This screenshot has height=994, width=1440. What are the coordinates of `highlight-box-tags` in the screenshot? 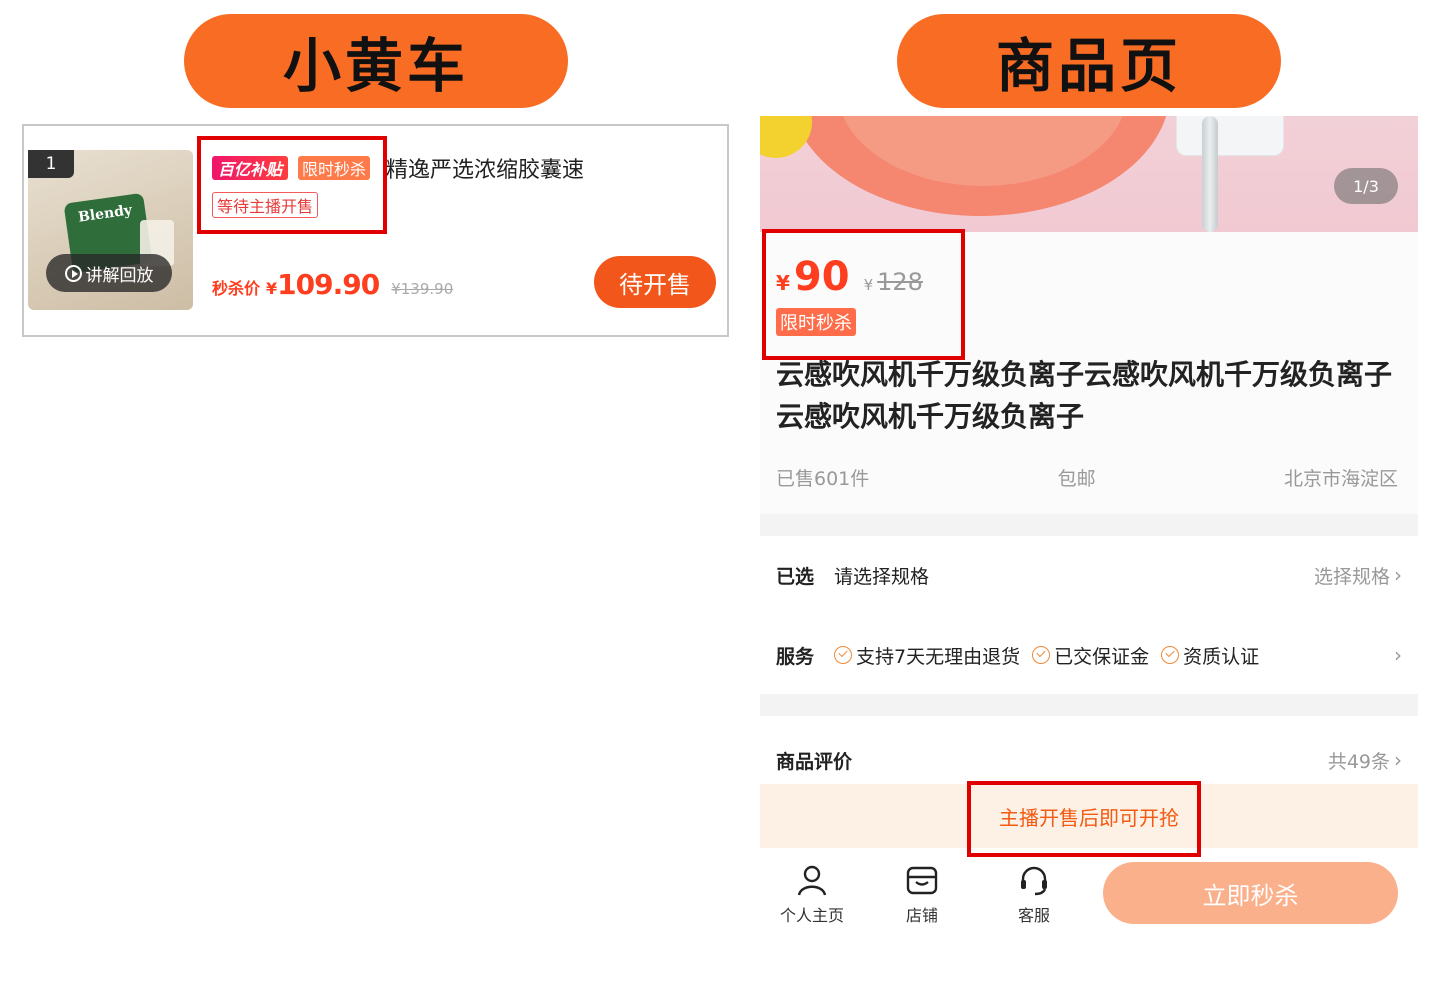 It's located at (292, 185).